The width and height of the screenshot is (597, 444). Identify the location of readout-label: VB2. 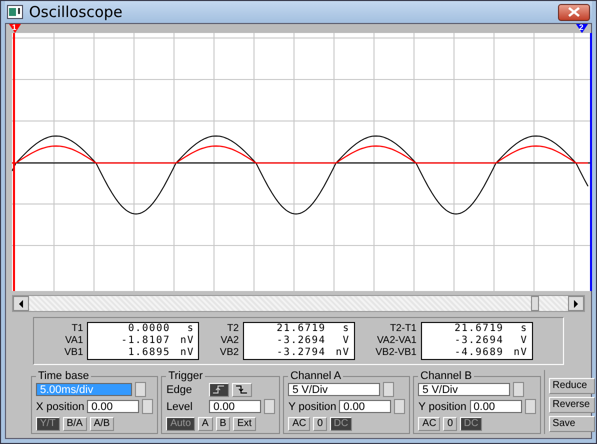
(229, 353).